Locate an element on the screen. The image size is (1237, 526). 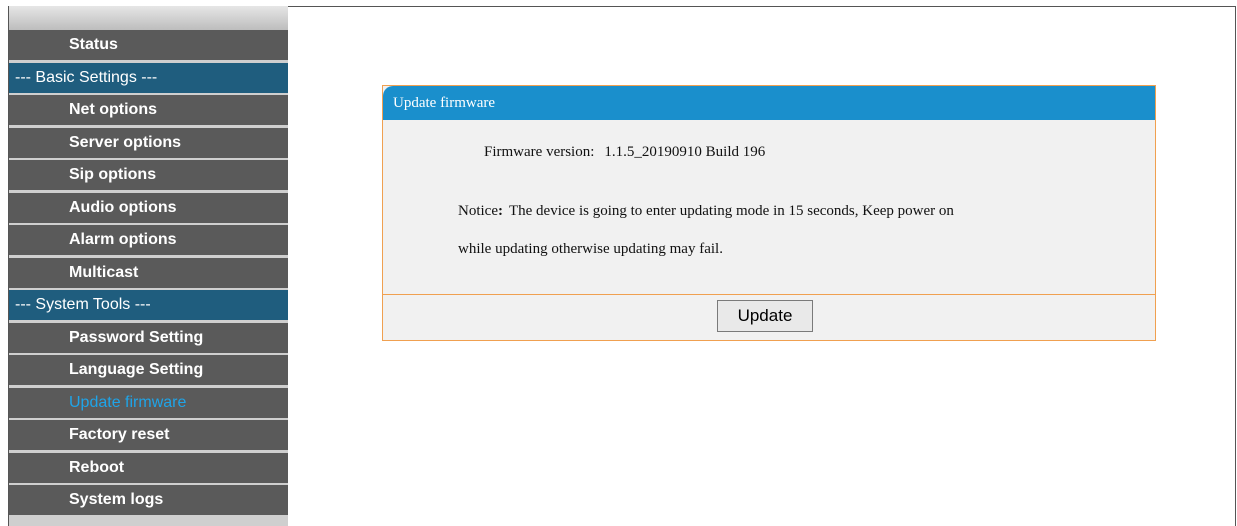
sidebar-header-basic-settings: --- Basic Settings --- is located at coordinates (148, 77).